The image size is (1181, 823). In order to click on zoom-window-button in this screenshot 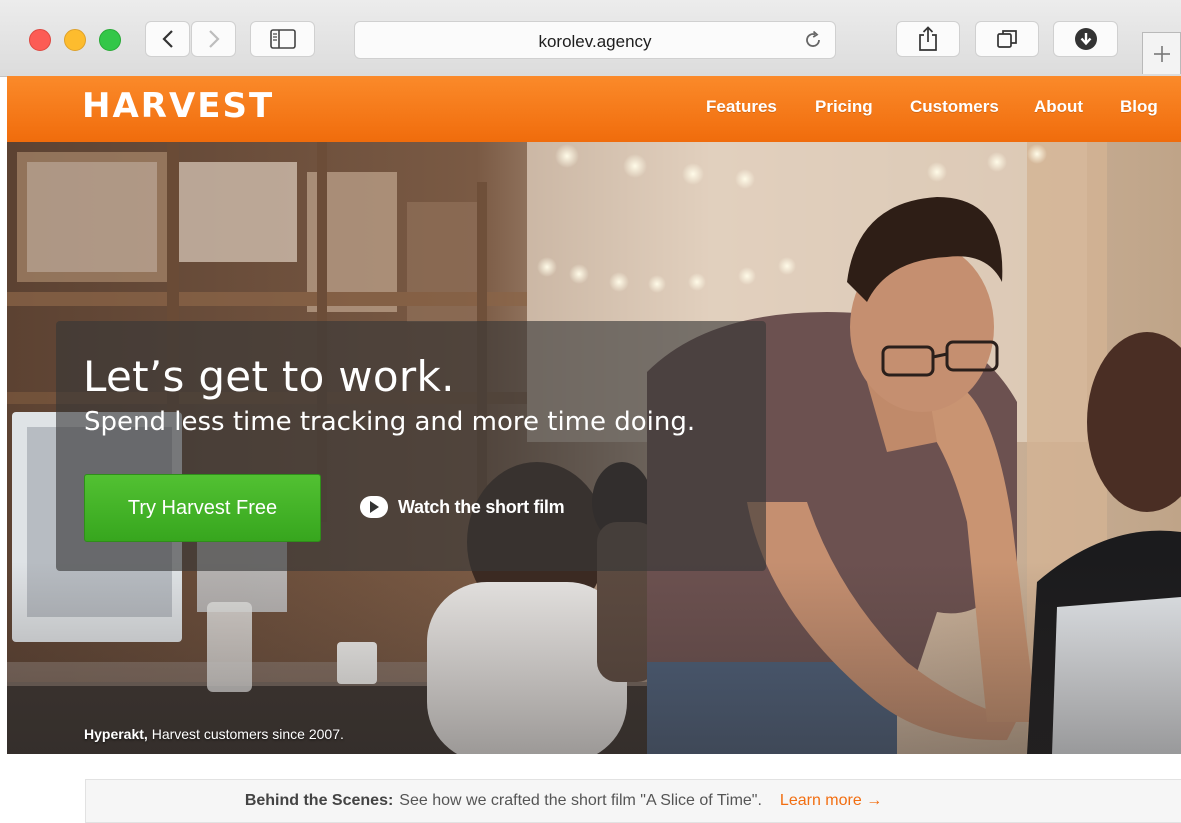, I will do `click(110, 40)`.